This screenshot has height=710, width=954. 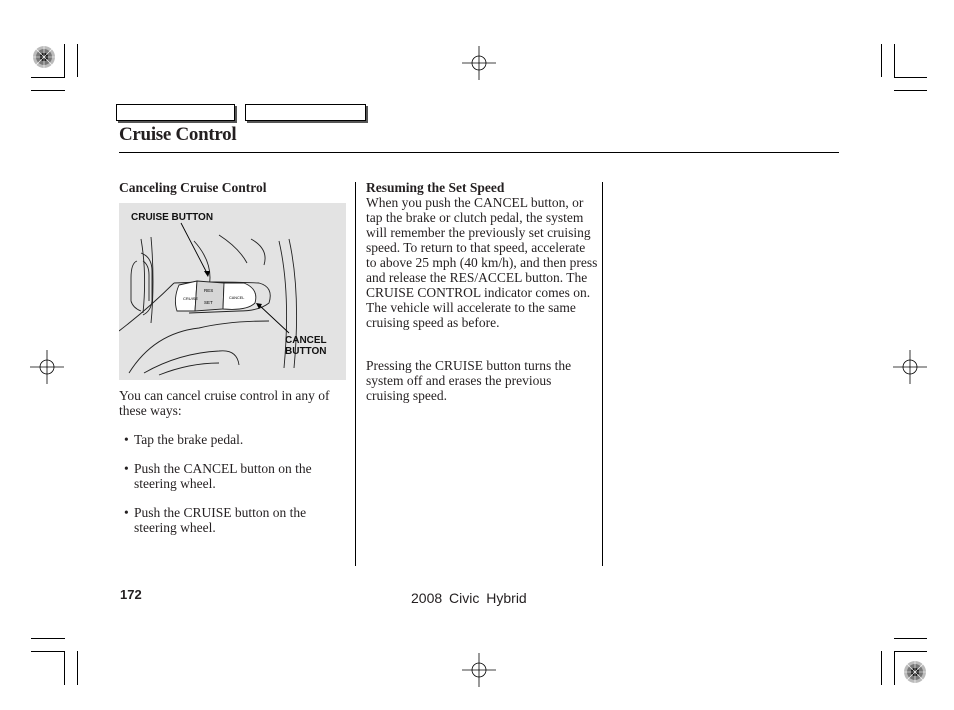 What do you see at coordinates (193, 187) in the screenshot?
I see `section-heading-canceling: Canceling Cruise Control` at bounding box center [193, 187].